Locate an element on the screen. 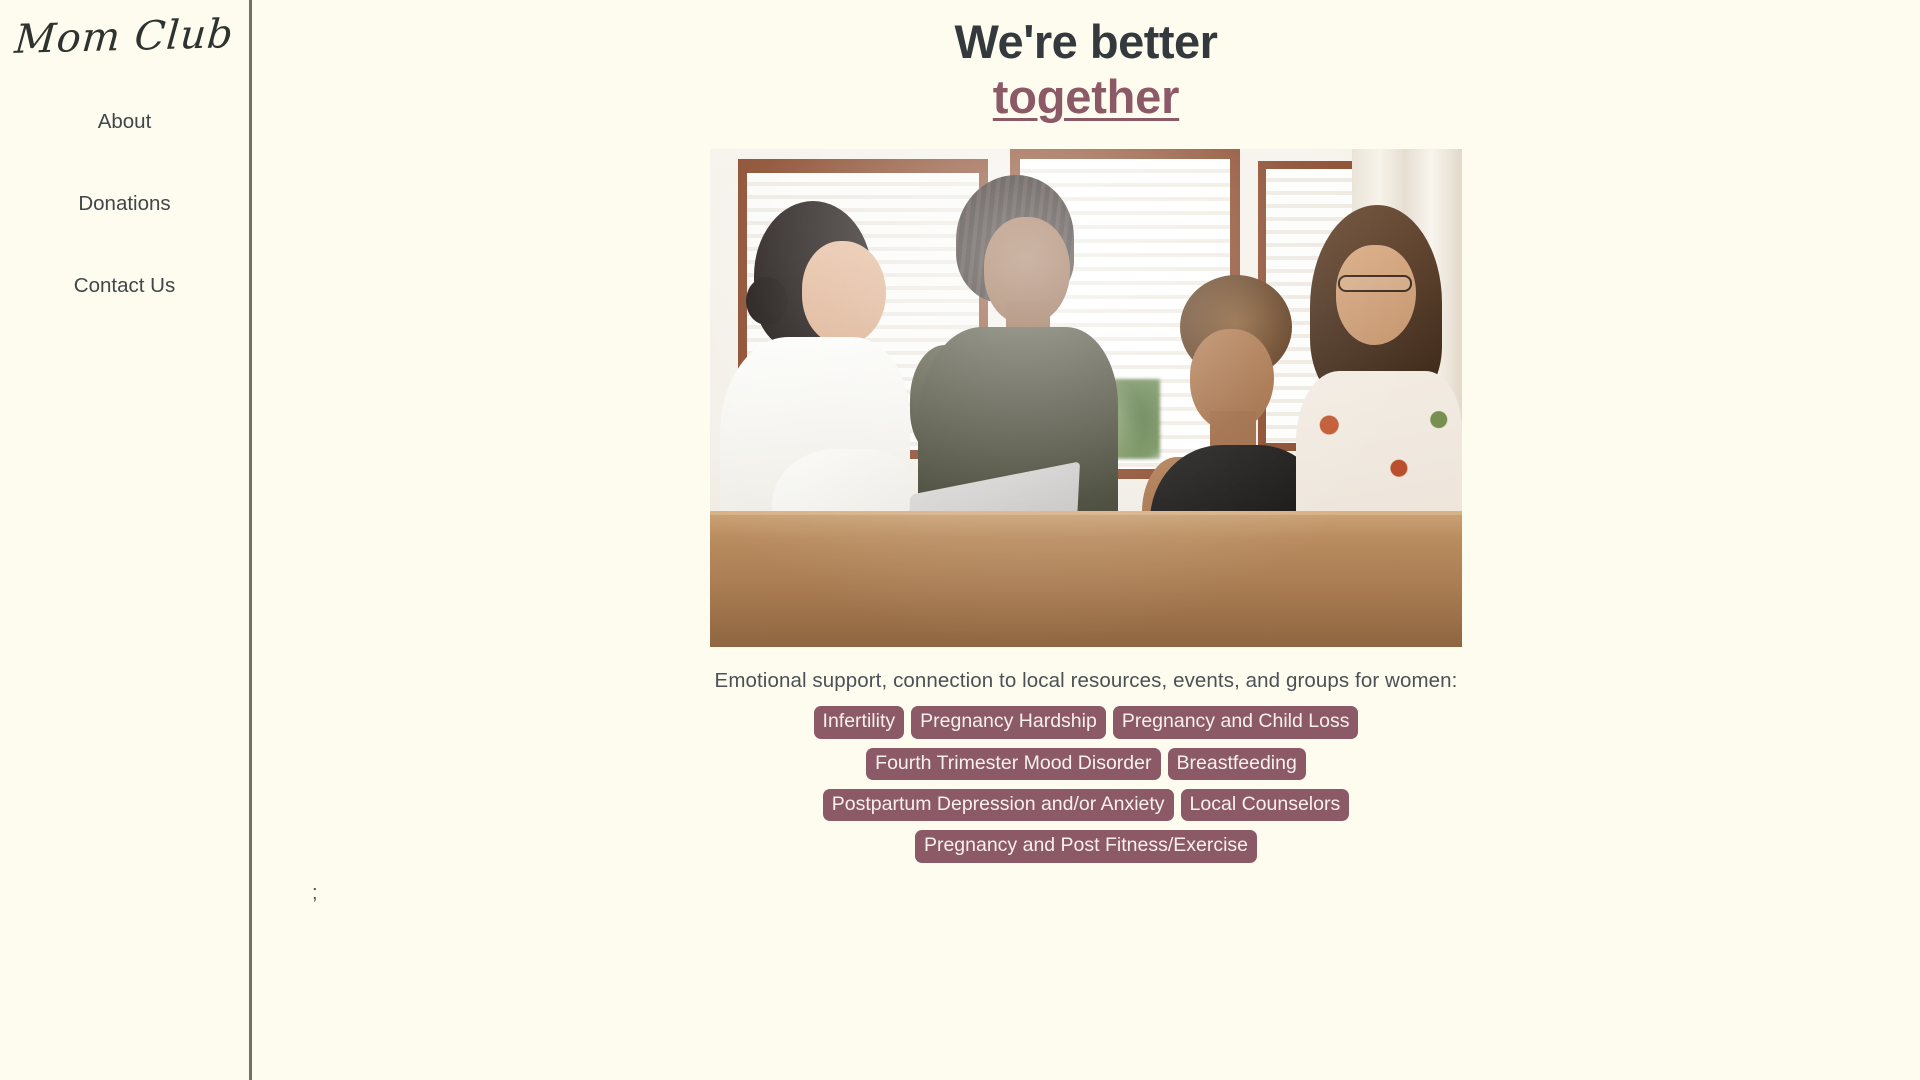 Image resolution: width=1920 pixels, height=1080 pixels. sidebar-item-contact-us: Contact Us is located at coordinates (124, 286).